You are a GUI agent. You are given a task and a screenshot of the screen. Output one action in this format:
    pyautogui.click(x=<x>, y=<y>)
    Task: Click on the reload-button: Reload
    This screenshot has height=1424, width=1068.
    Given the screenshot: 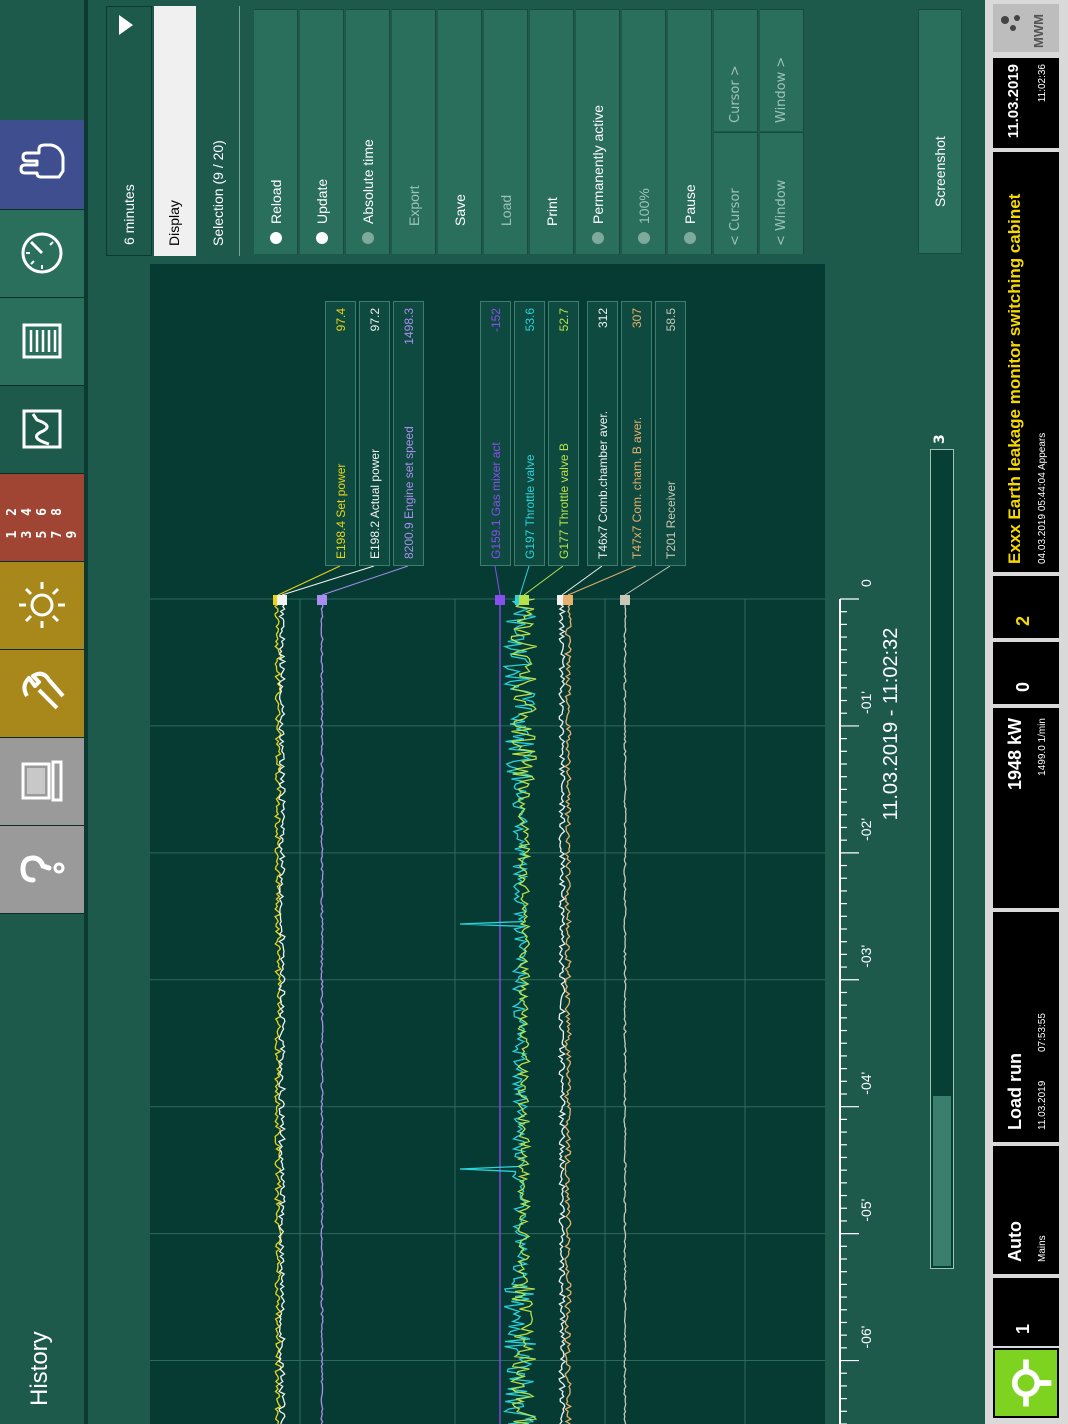 What is the action you would take?
    pyautogui.click(x=276, y=131)
    